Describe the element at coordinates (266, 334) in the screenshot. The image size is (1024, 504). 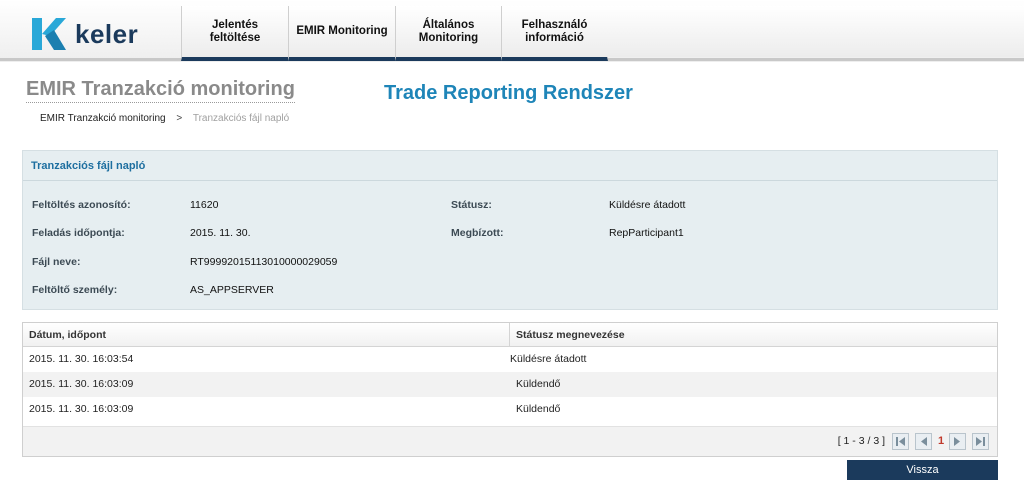
I see `column-header-datetime: Dátum, időpont` at that location.